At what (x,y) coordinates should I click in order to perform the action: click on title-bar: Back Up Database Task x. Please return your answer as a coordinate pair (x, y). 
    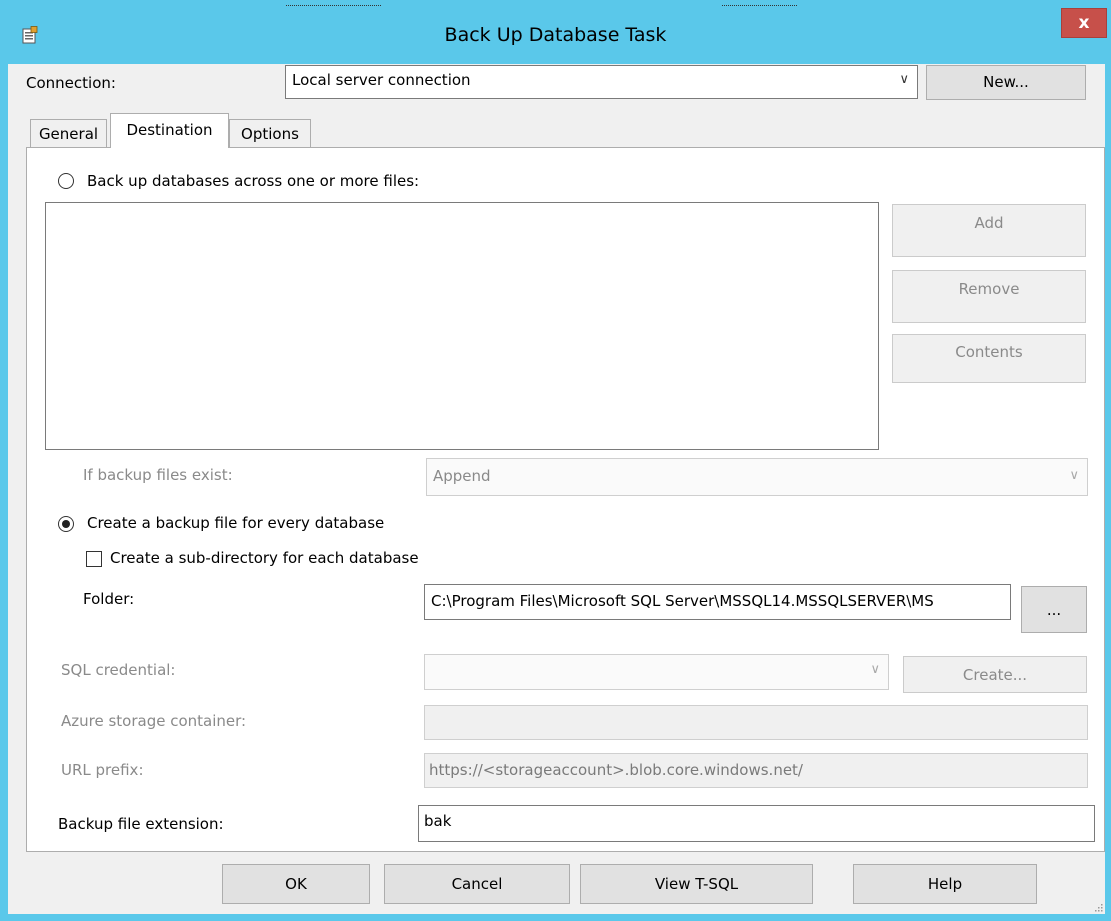
    Looking at the image, I should click on (555, 32).